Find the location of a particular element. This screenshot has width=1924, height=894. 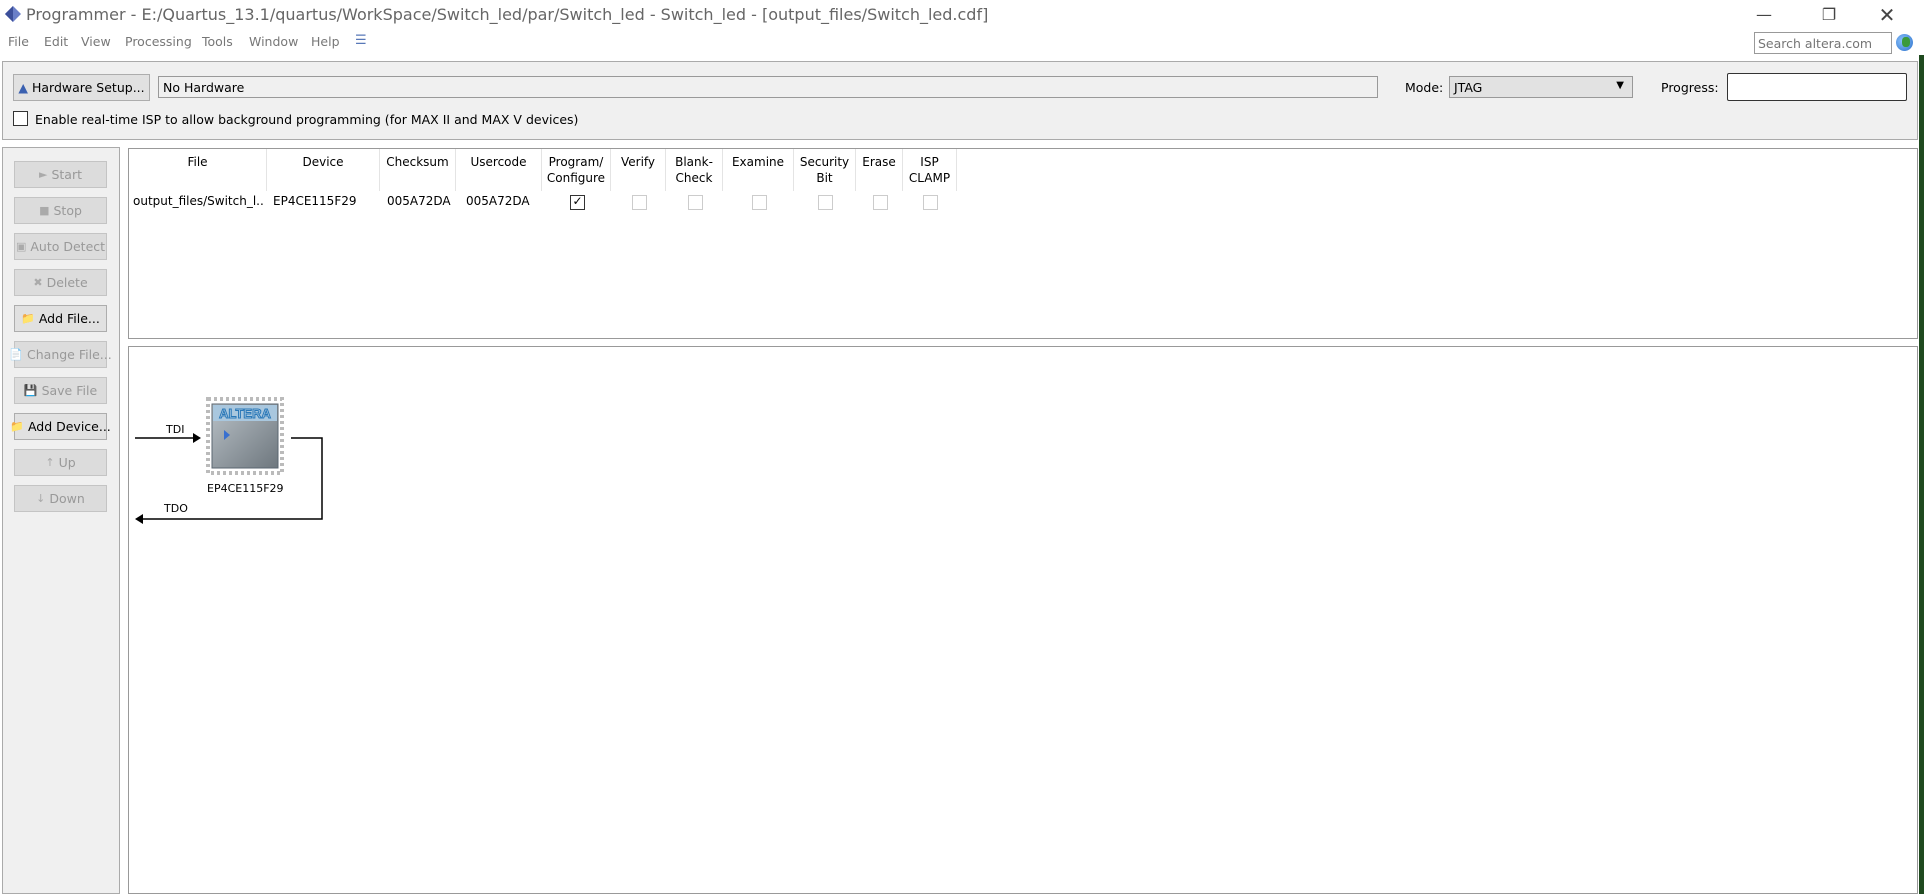

save-file-button: 💾 Save File is located at coordinates (60, 390).